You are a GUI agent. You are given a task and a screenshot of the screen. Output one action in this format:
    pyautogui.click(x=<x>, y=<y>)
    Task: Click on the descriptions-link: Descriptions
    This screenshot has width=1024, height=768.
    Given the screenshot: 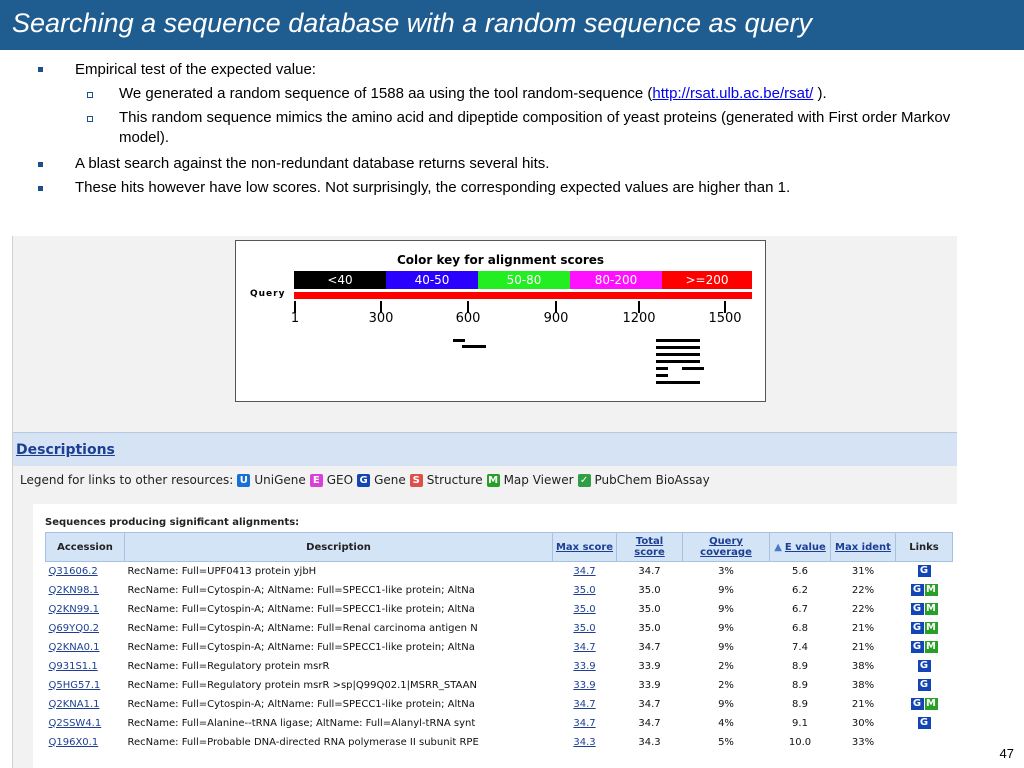 What is the action you would take?
    pyautogui.click(x=65, y=450)
    